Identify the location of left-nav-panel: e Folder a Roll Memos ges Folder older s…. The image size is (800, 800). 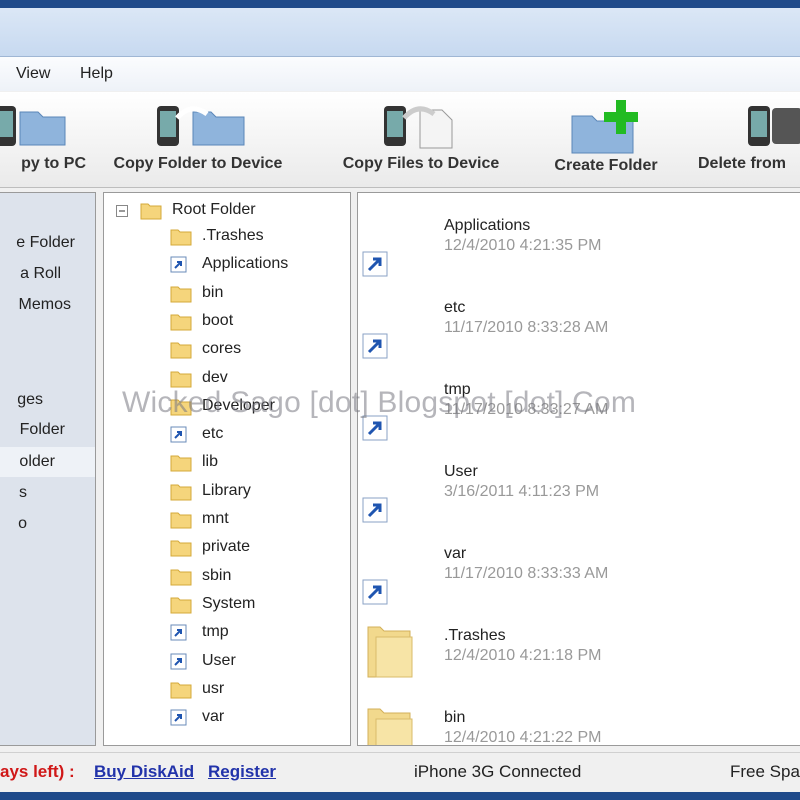
(48, 469).